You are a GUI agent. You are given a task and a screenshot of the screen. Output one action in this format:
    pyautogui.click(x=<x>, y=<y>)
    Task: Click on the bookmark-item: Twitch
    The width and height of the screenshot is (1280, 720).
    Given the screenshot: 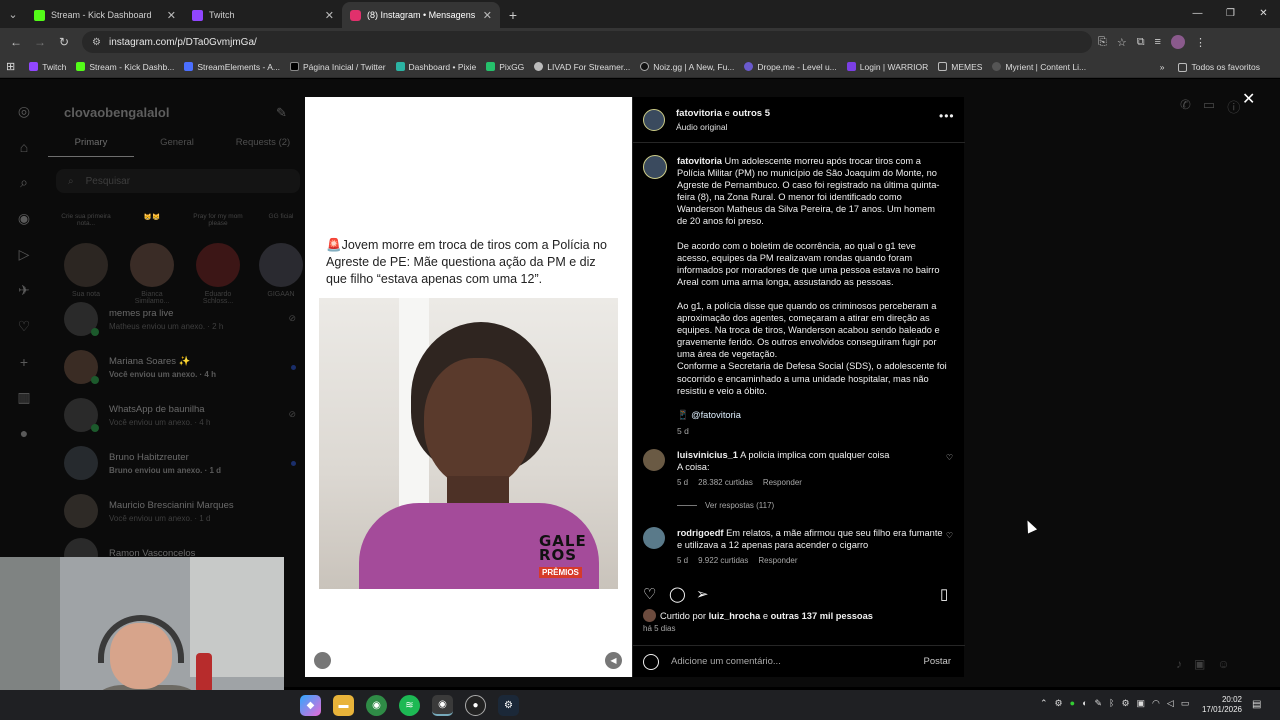 What is the action you would take?
    pyautogui.click(x=47, y=67)
    